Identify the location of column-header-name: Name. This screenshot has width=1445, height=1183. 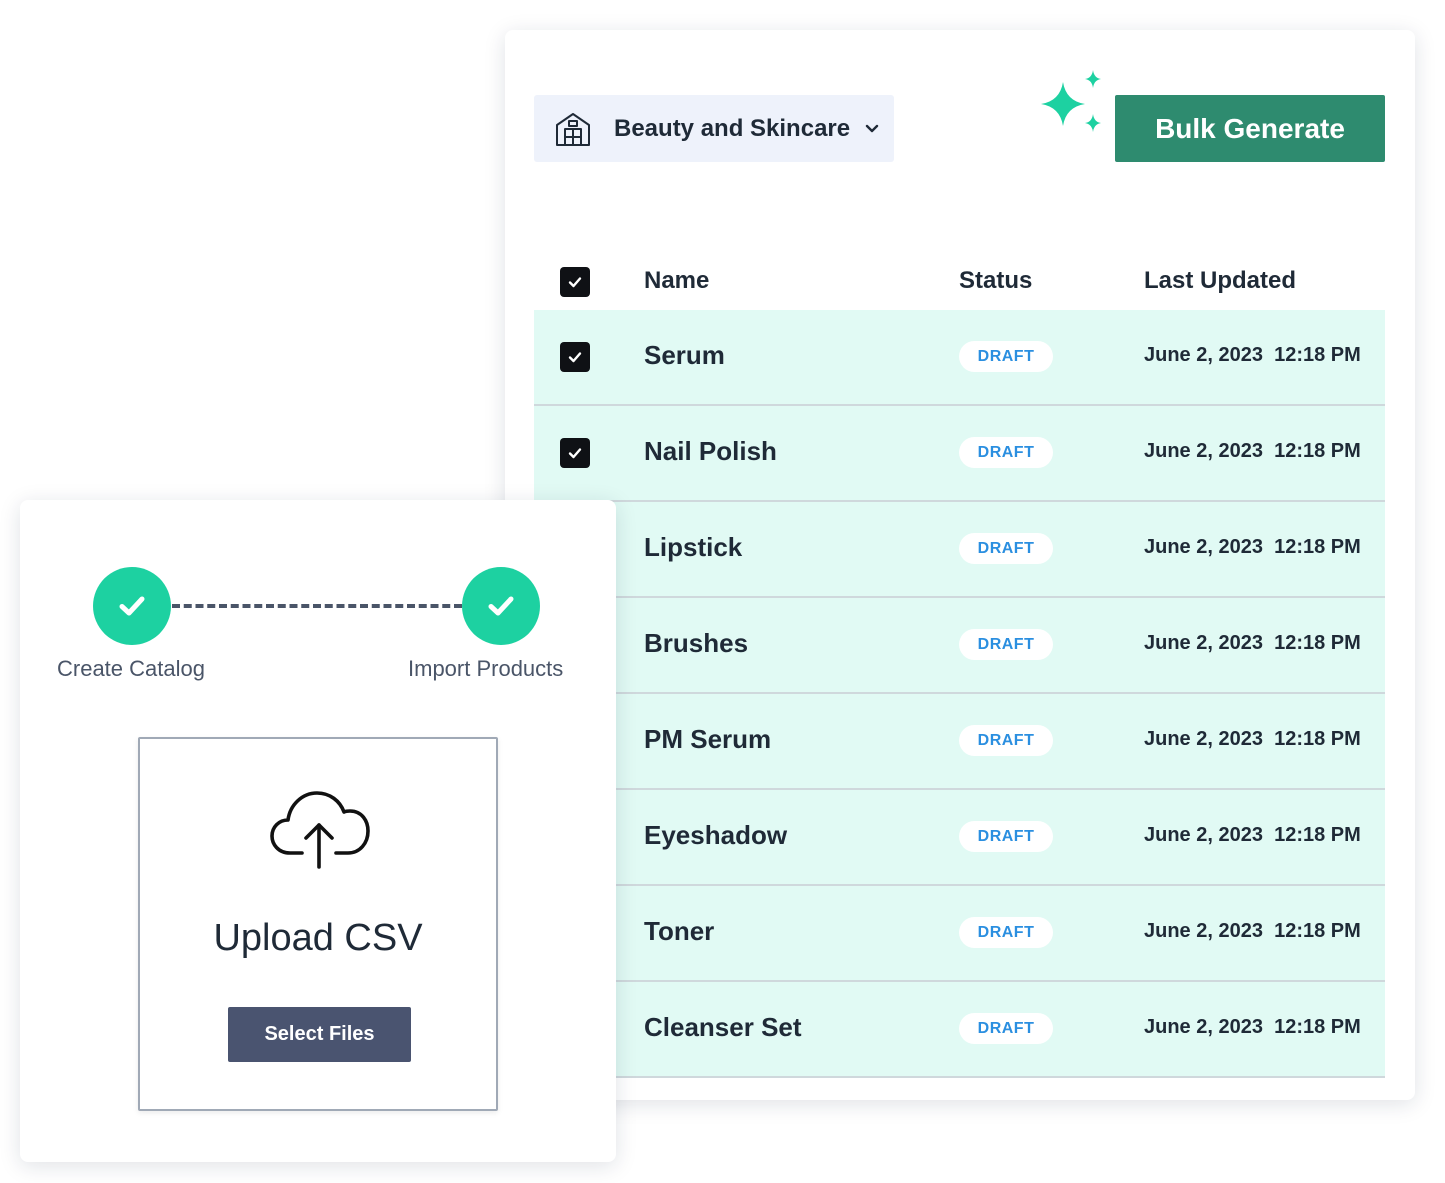
(676, 281).